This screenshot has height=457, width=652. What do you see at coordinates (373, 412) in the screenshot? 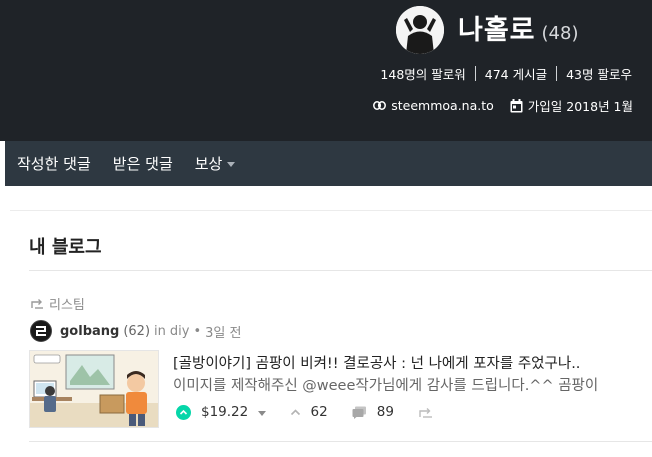
I see `post-comments: 89` at bounding box center [373, 412].